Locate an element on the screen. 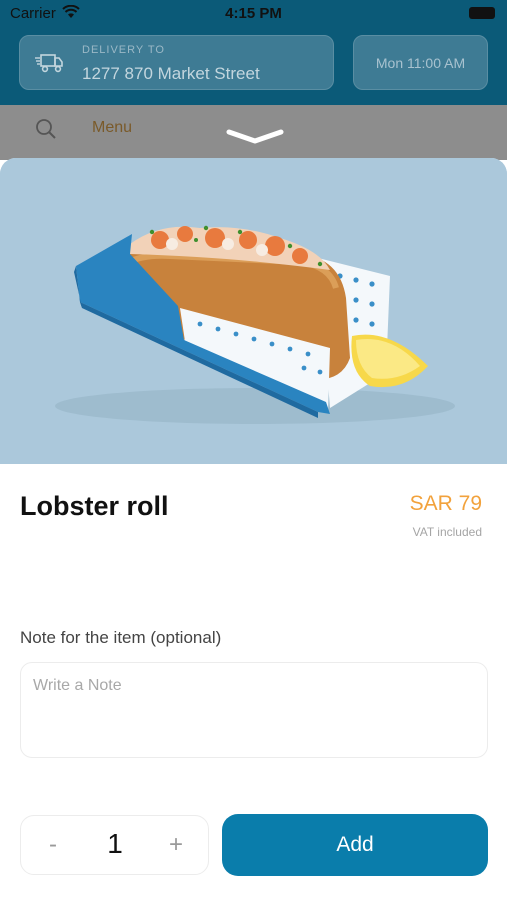 Image resolution: width=507 pixels, height=900 pixels. vat-note: VAT included is located at coordinates (447, 532).